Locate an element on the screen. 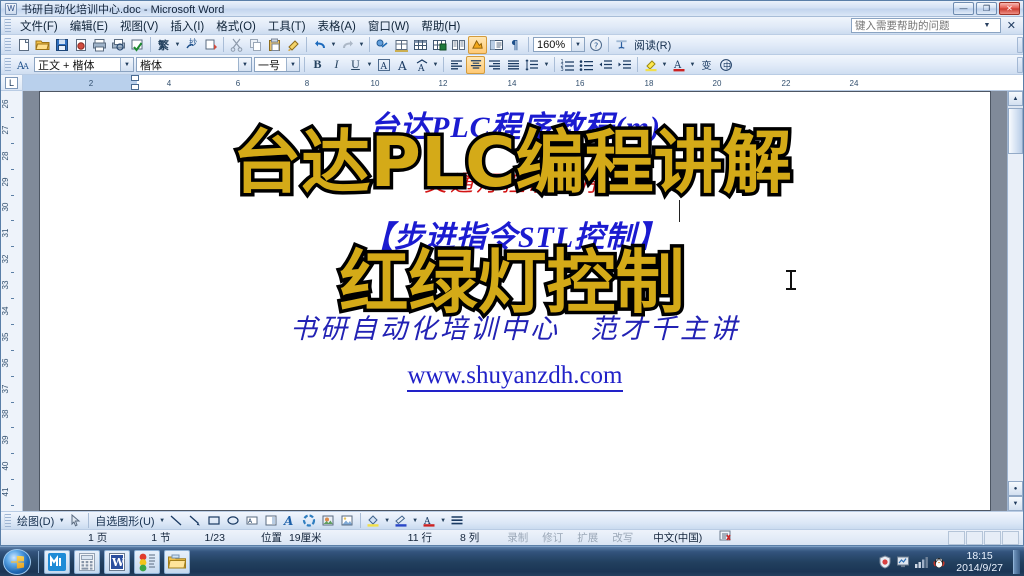 The image size is (1024, 576). grow-font-icon: A is located at coordinates (402, 65).